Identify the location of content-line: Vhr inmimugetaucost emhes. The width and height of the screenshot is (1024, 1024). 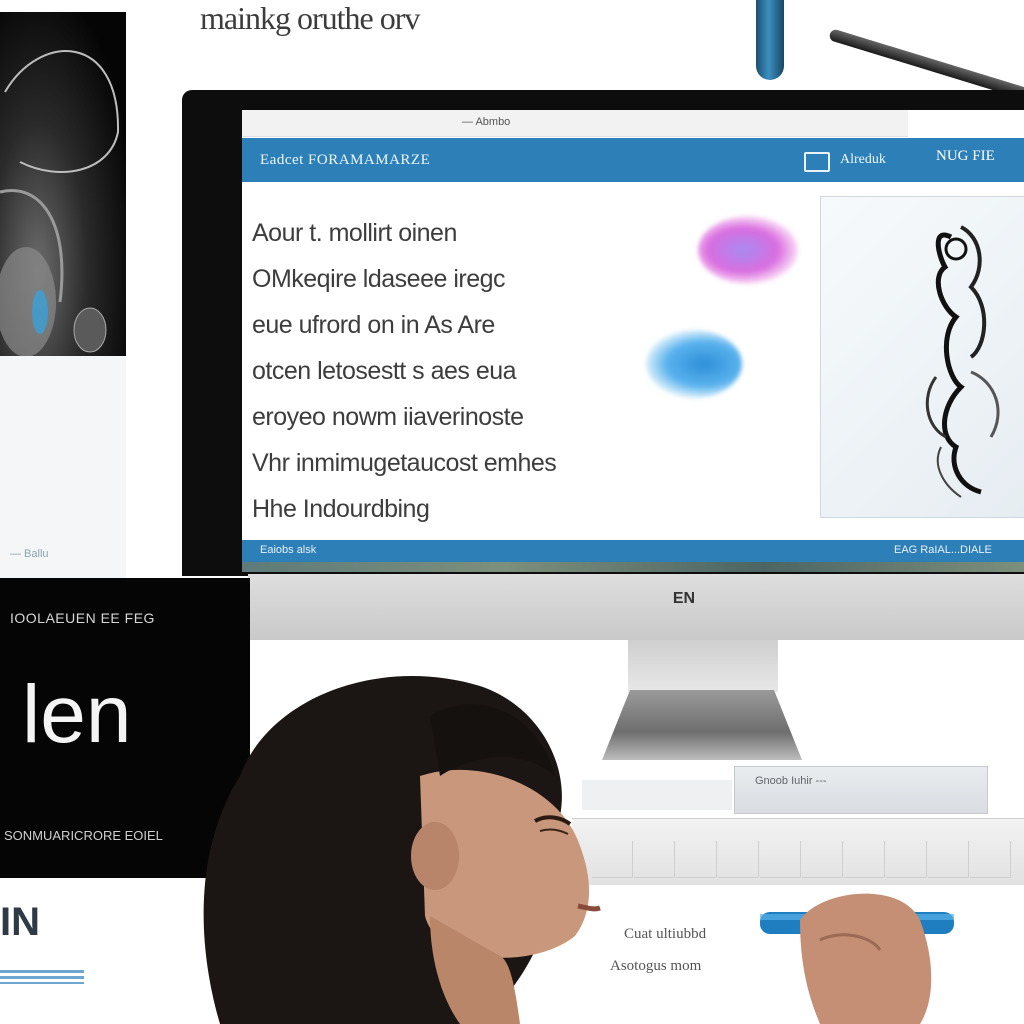
(404, 463).